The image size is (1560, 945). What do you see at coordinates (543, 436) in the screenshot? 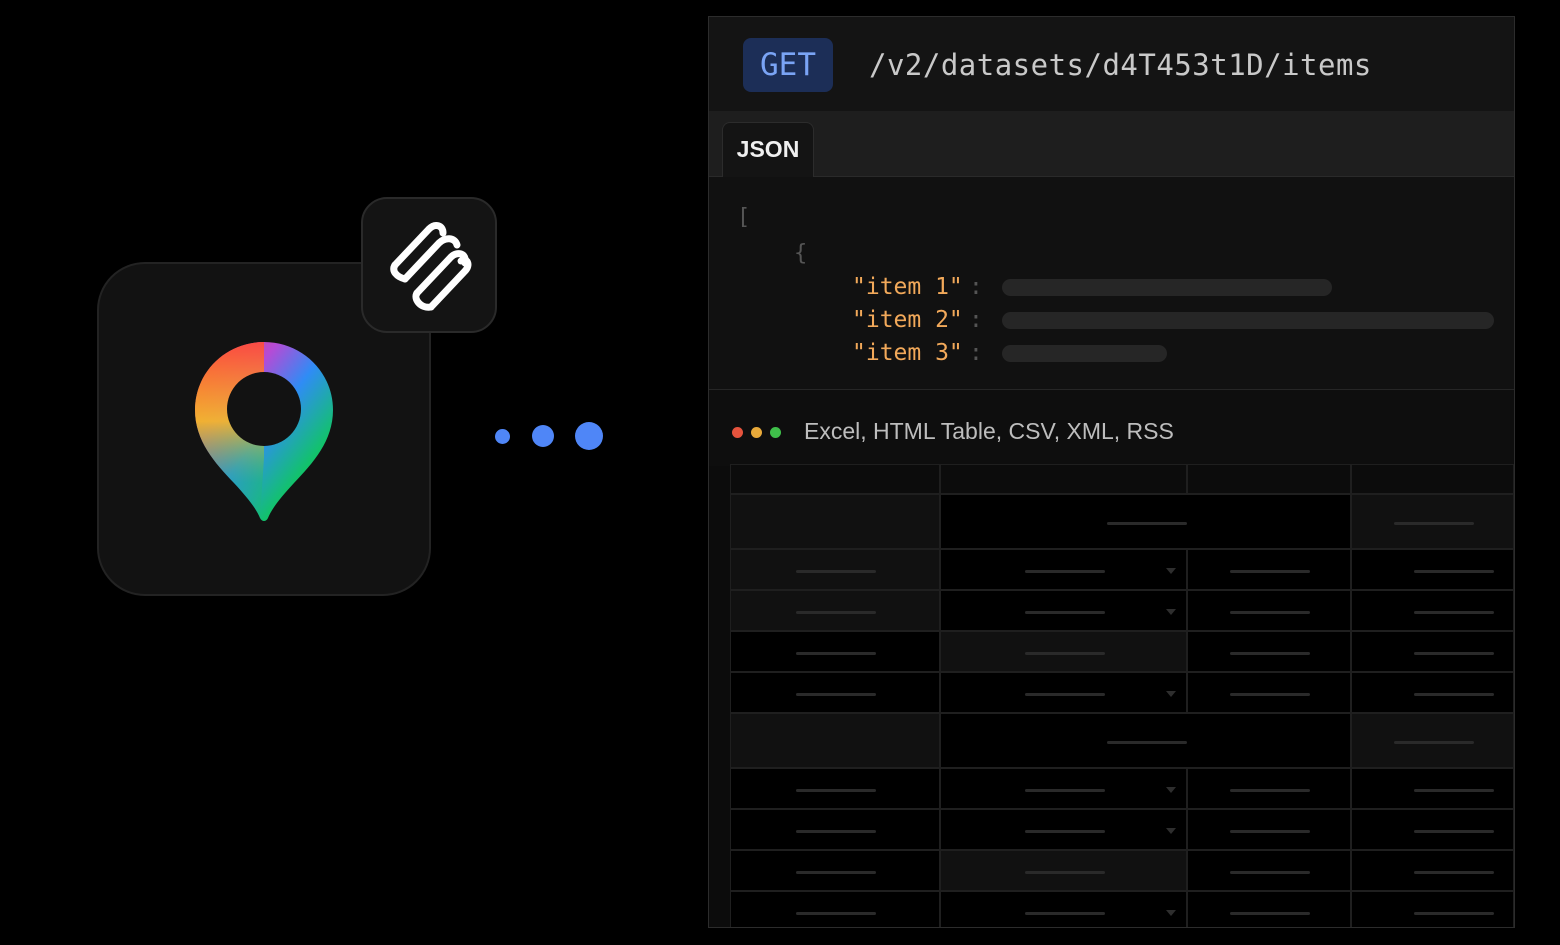
I see `connector-dot-medium` at bounding box center [543, 436].